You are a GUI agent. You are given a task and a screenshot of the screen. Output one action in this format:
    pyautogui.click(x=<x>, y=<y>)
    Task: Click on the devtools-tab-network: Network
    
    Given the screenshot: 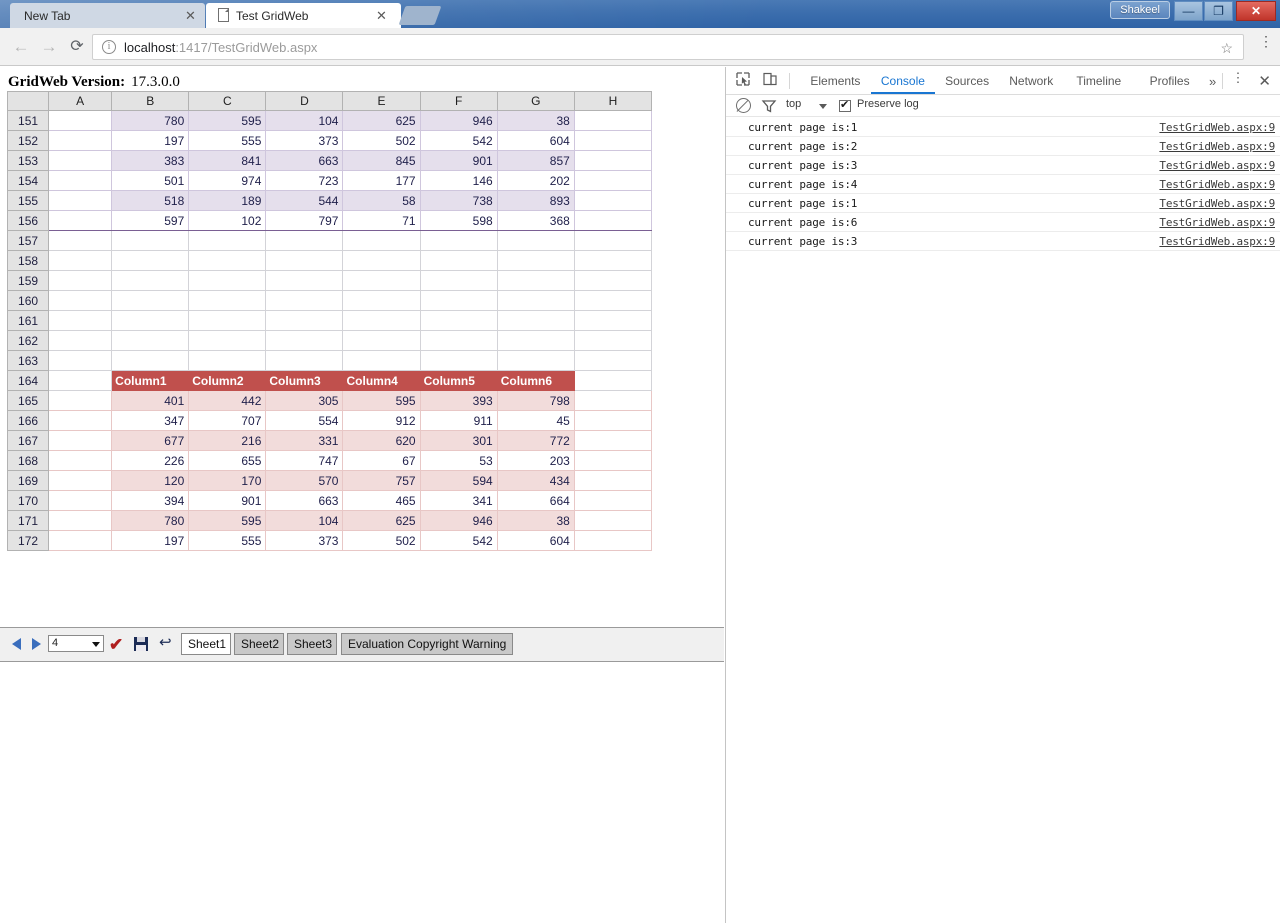 What is the action you would take?
    pyautogui.click(x=1031, y=80)
    